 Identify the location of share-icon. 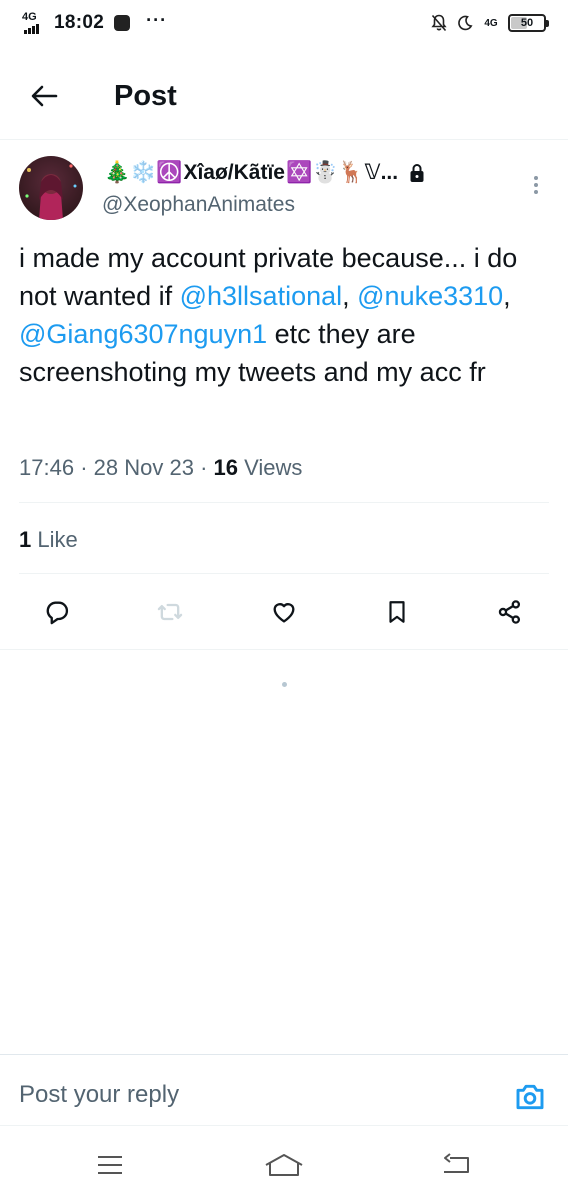
(509, 612).